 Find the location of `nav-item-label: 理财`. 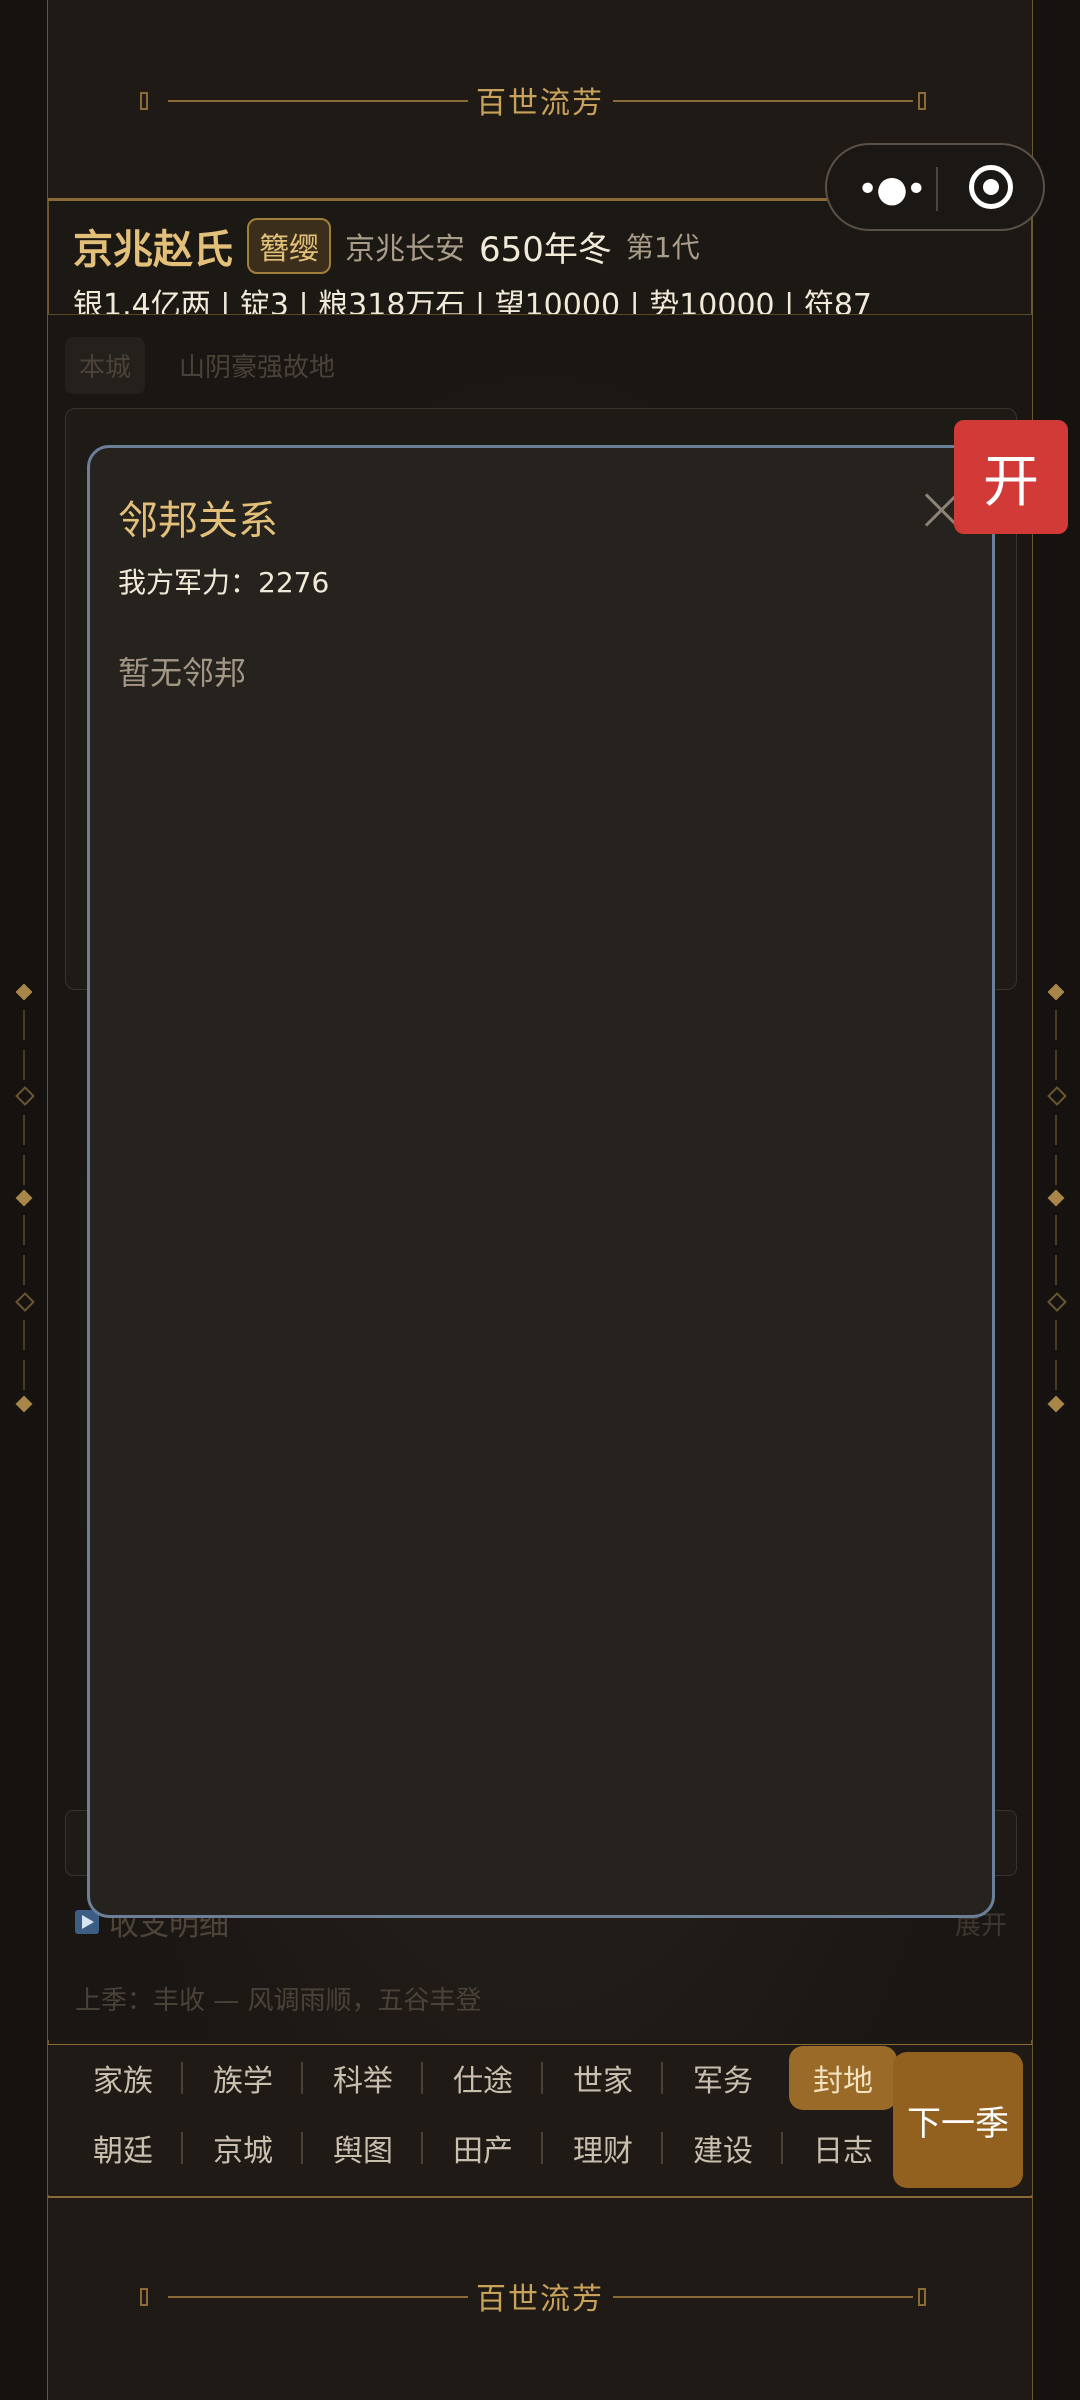

nav-item-label: 理财 is located at coordinates (603, 2151).